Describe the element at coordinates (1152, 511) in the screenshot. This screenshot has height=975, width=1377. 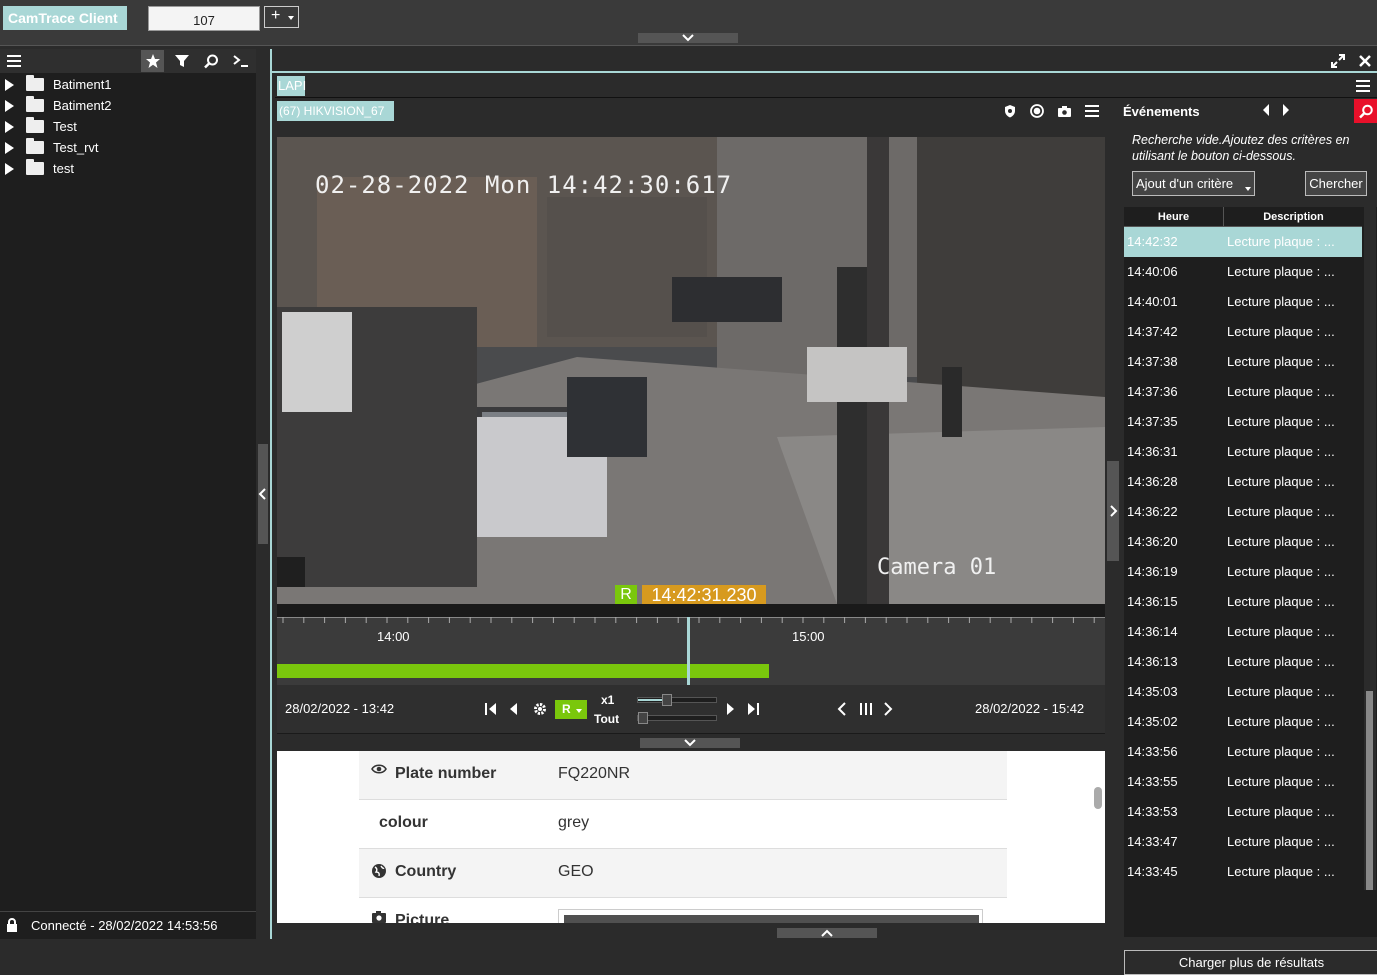
I see `event-time: 14:36:22` at that location.